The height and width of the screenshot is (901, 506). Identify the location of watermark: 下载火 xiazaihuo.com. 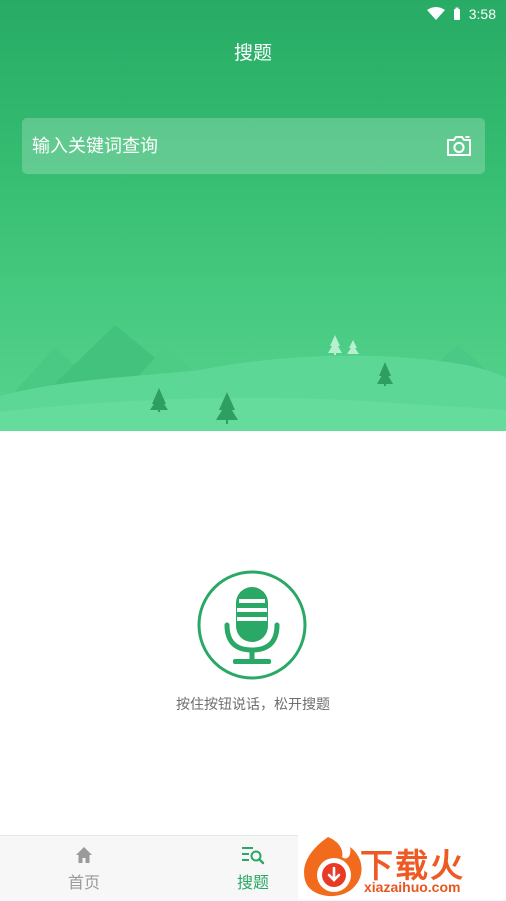
(402, 867).